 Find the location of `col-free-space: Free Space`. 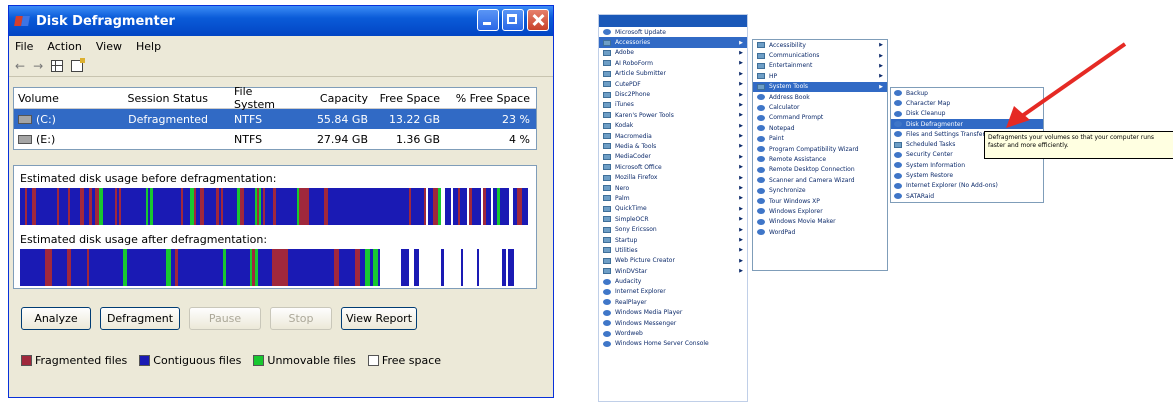

col-free-space: Free Space is located at coordinates (410, 98).